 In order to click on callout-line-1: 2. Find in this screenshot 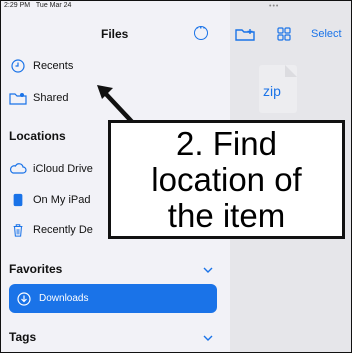, I will do `click(226, 143)`.